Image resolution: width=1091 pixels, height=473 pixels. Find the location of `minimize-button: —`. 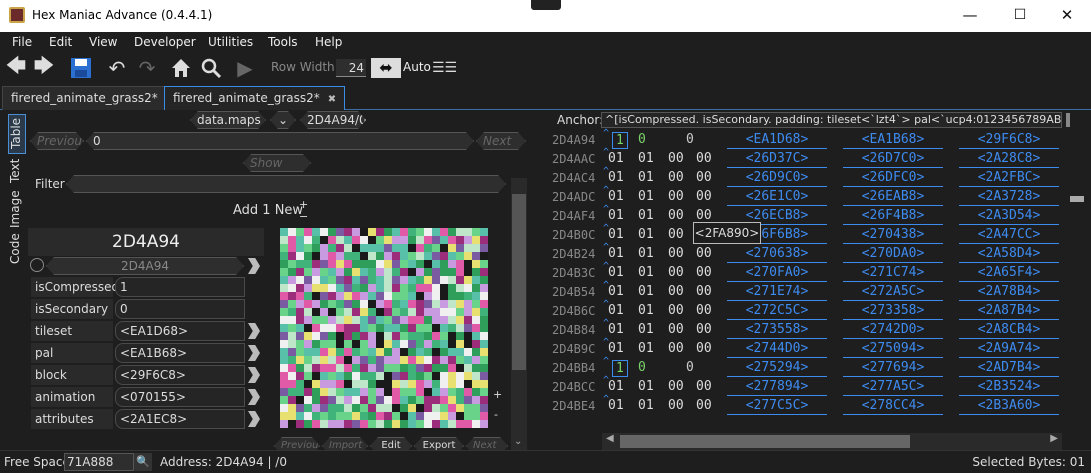

minimize-button: — is located at coordinates (970, 15).